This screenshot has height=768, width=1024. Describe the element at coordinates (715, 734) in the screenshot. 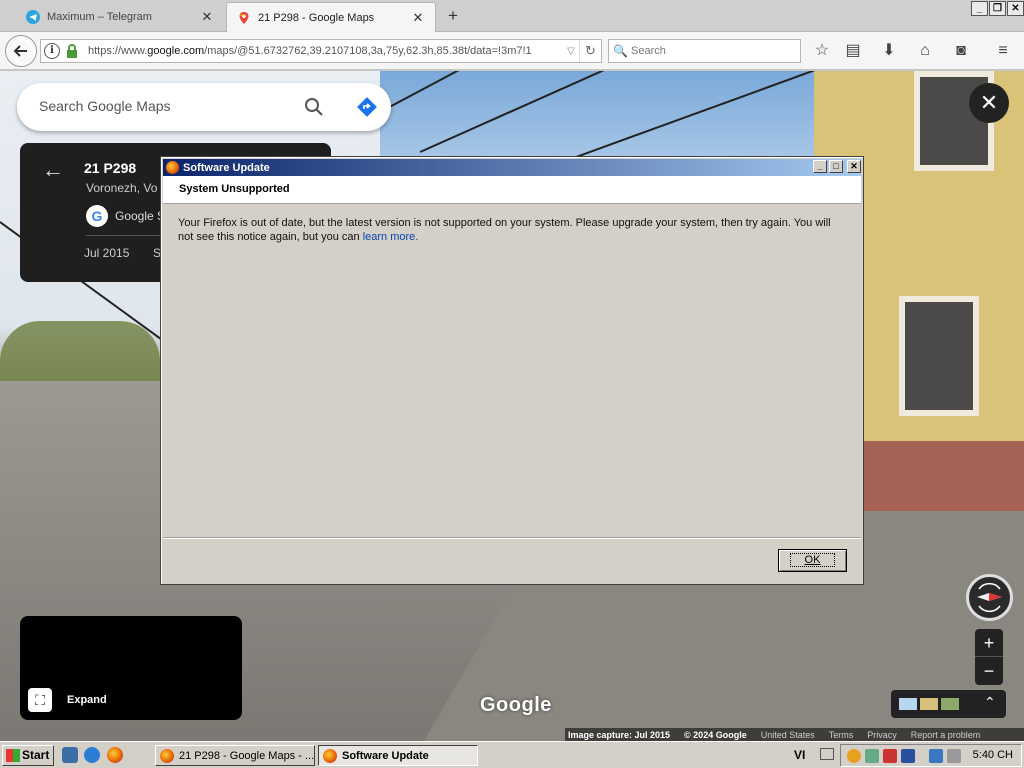

I see `copyright-text: © 2024 Google` at that location.